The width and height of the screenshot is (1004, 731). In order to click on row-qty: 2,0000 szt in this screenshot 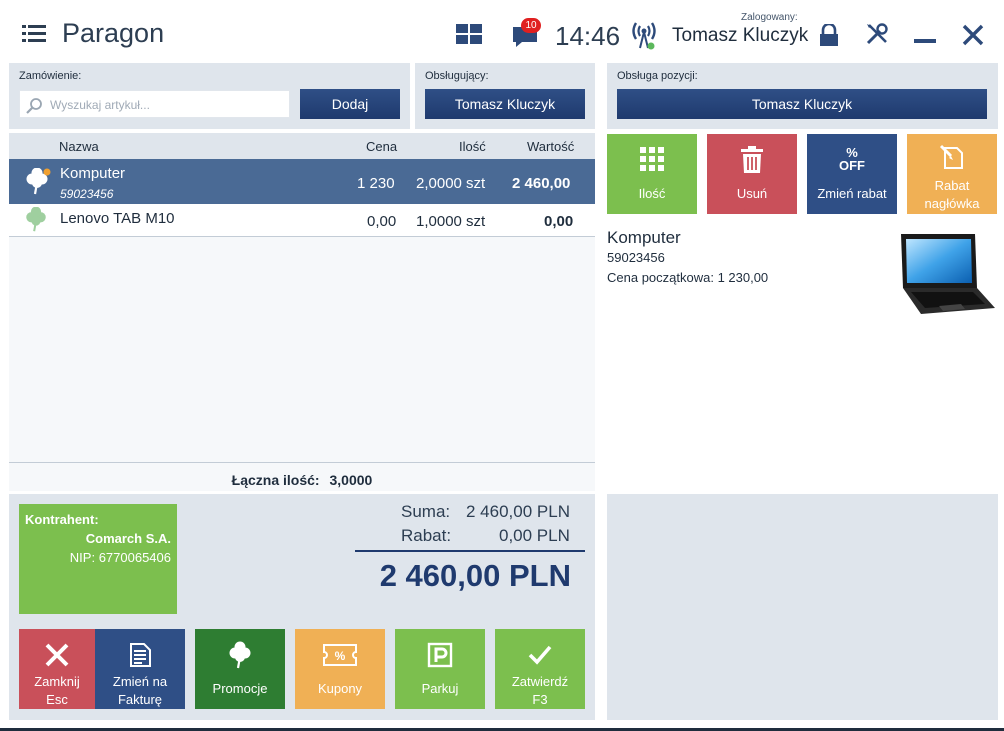, I will do `click(451, 183)`.